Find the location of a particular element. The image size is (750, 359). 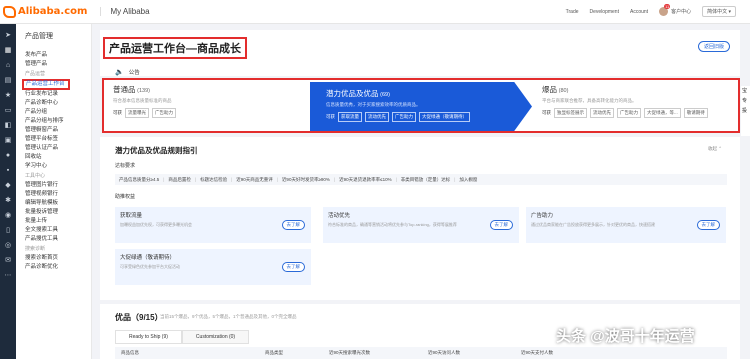

stage-count: (139) is located at coordinates (144, 91).